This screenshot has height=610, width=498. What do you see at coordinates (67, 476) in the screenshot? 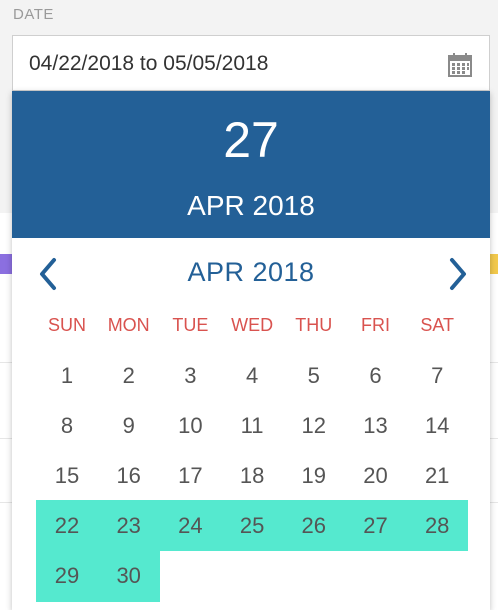
I see `day-cell: 15` at bounding box center [67, 476].